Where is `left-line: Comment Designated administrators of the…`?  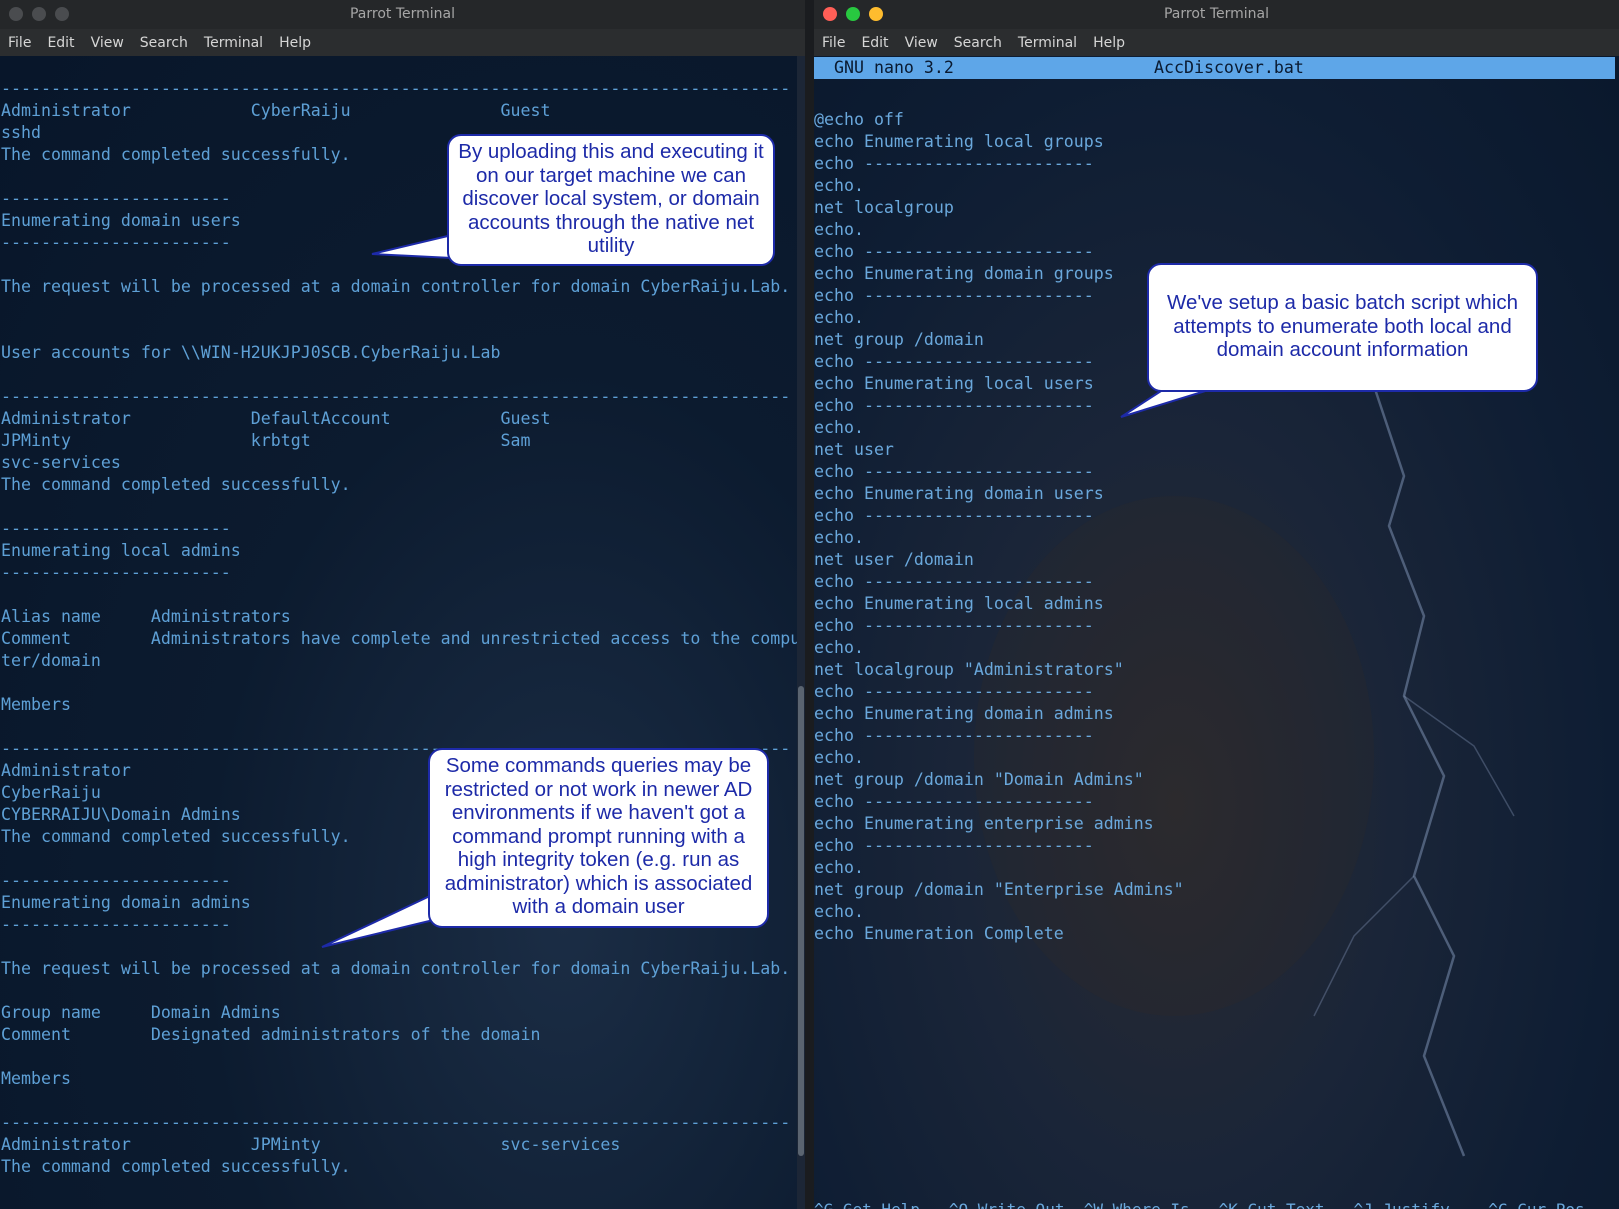
left-line: Comment Designated administrators of the… is located at coordinates (271, 1034).